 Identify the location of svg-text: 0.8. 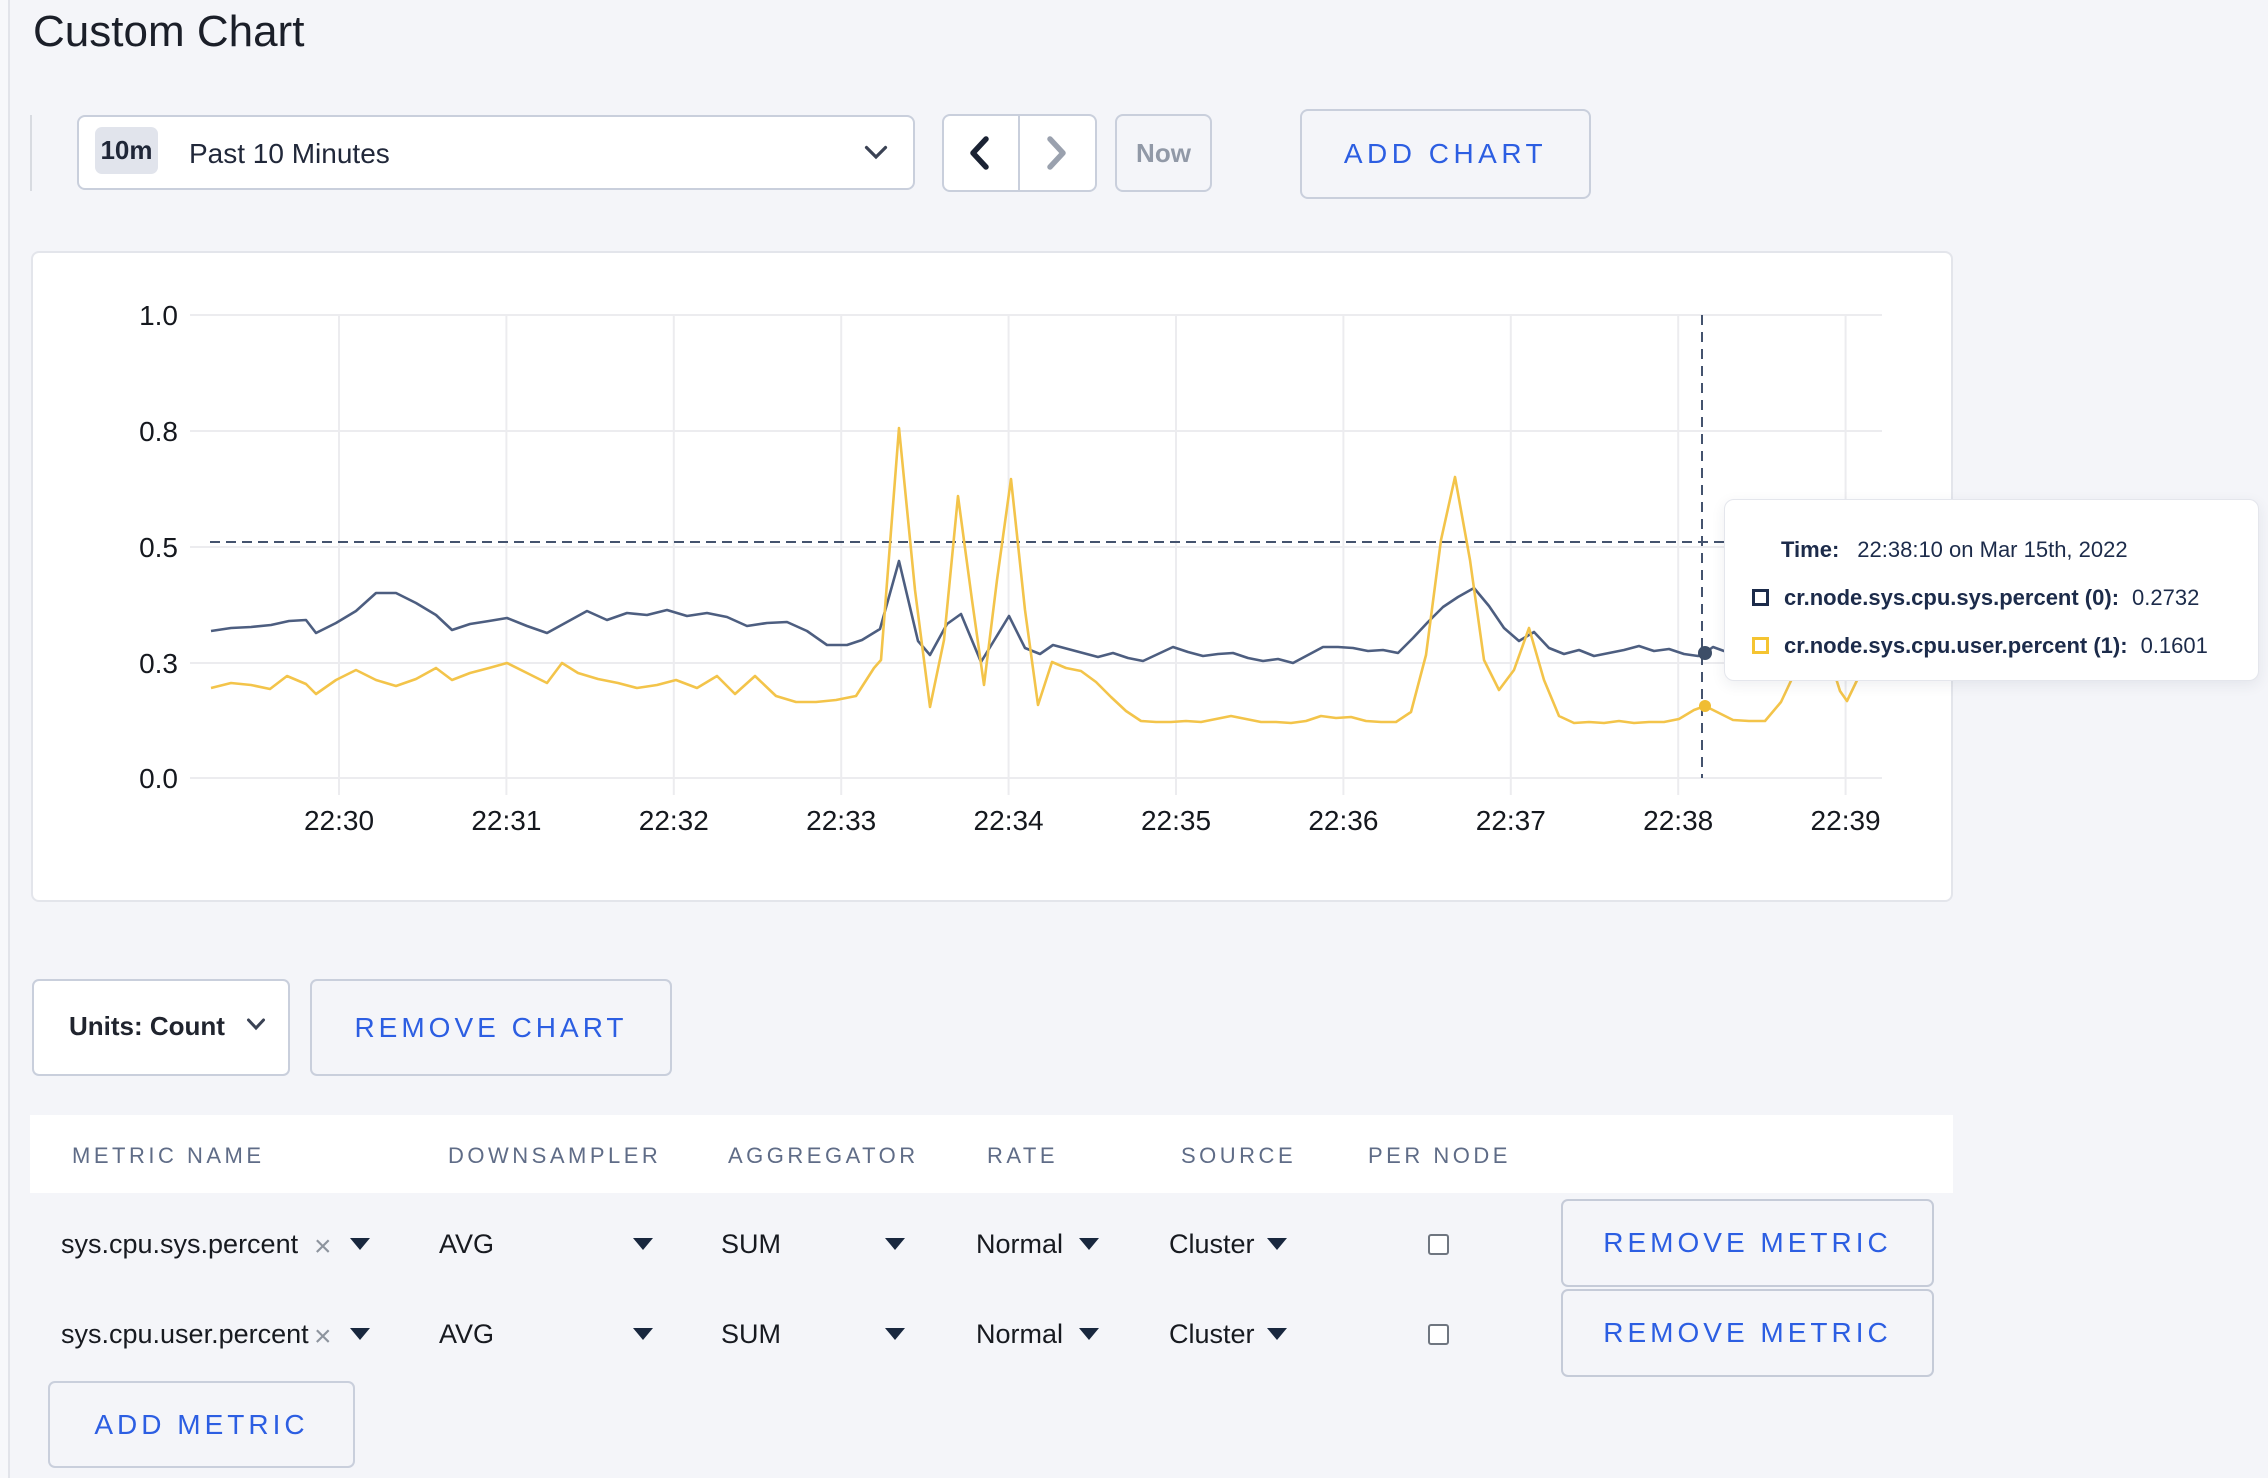
(158, 431).